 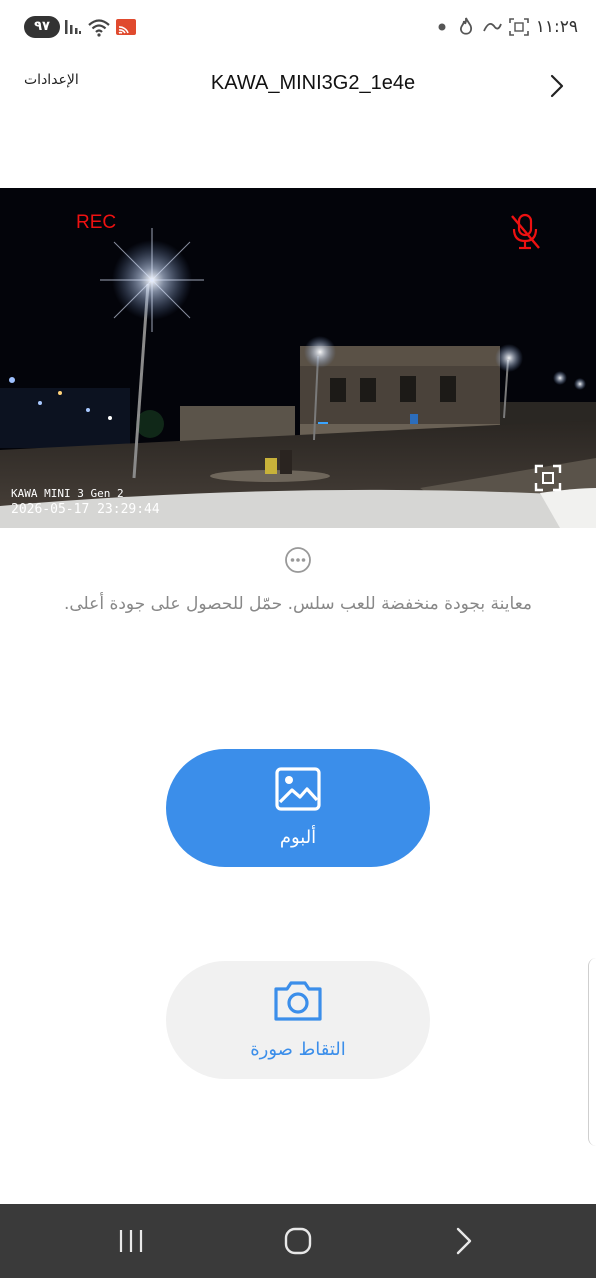 I want to click on app-header: الإعدادات KAWA_MINI3G2_1e4e, so click(x=298, y=86).